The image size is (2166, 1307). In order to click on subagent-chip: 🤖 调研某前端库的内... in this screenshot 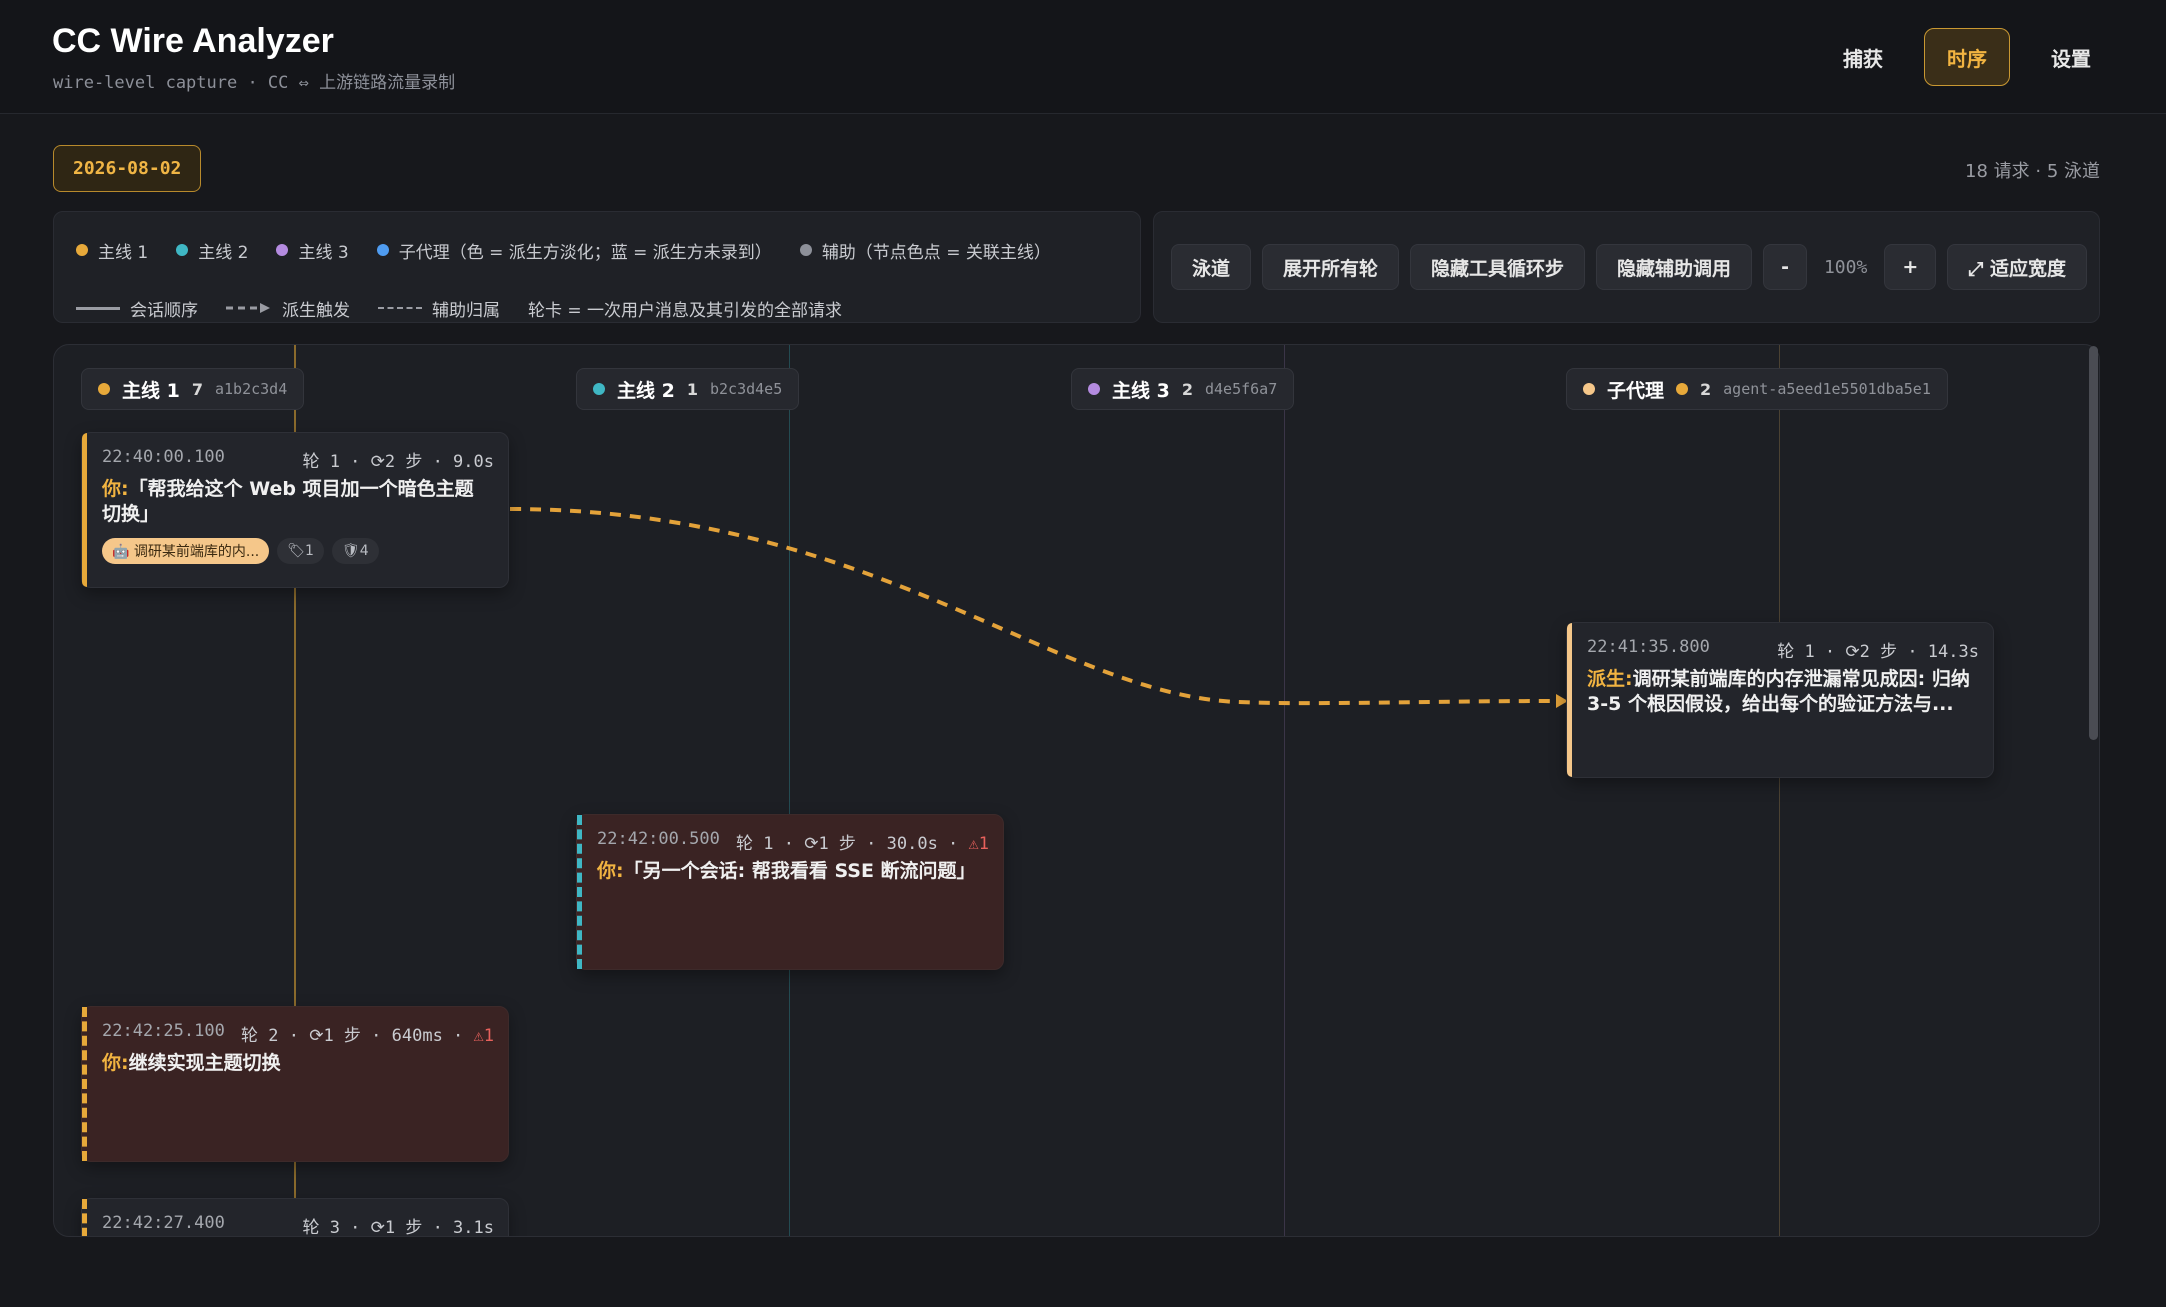, I will do `click(186, 551)`.